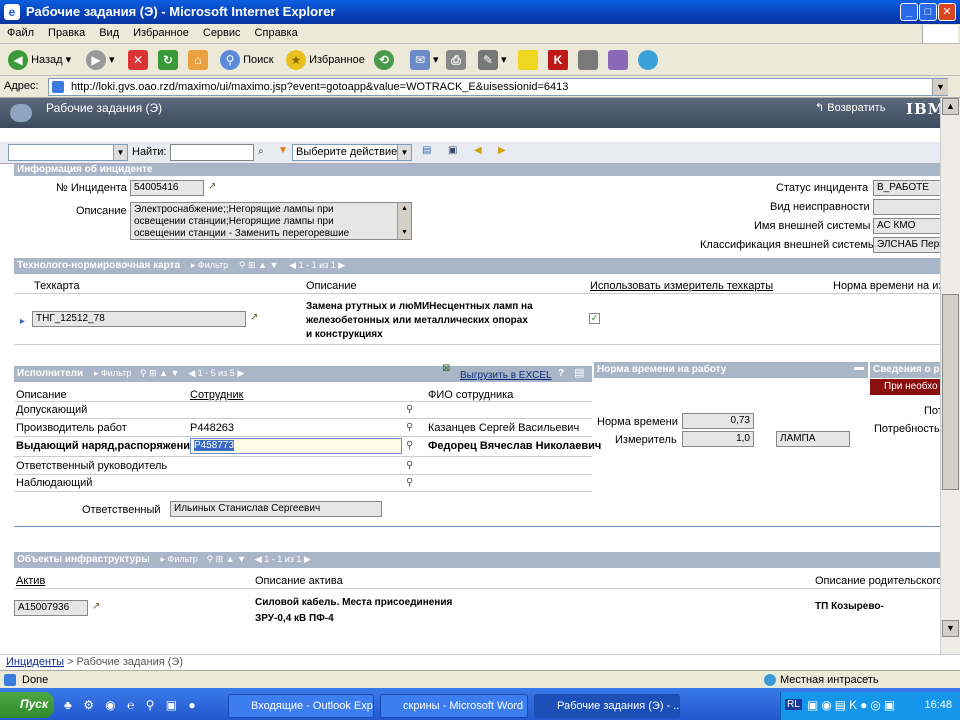  Describe the element at coordinates (296, 446) in the screenshot. I see `executor-emp-input: Р458773` at that location.